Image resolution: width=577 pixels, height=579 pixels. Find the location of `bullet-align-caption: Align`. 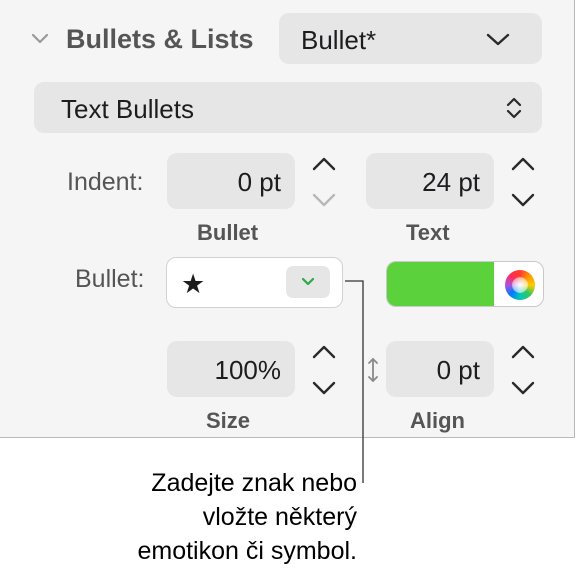

bullet-align-caption: Align is located at coordinates (437, 420).